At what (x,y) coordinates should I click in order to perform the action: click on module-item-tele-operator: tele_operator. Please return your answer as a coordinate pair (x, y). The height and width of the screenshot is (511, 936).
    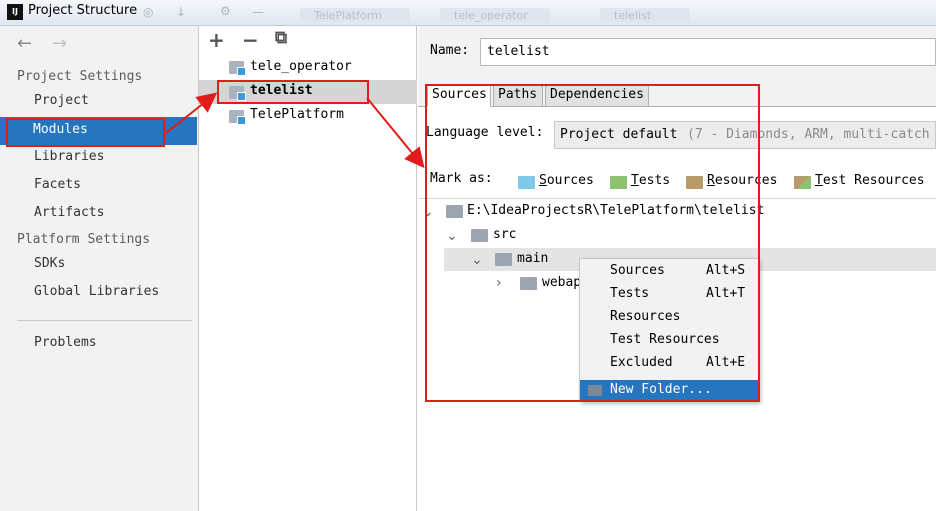
    Looking at the image, I should click on (301, 66).